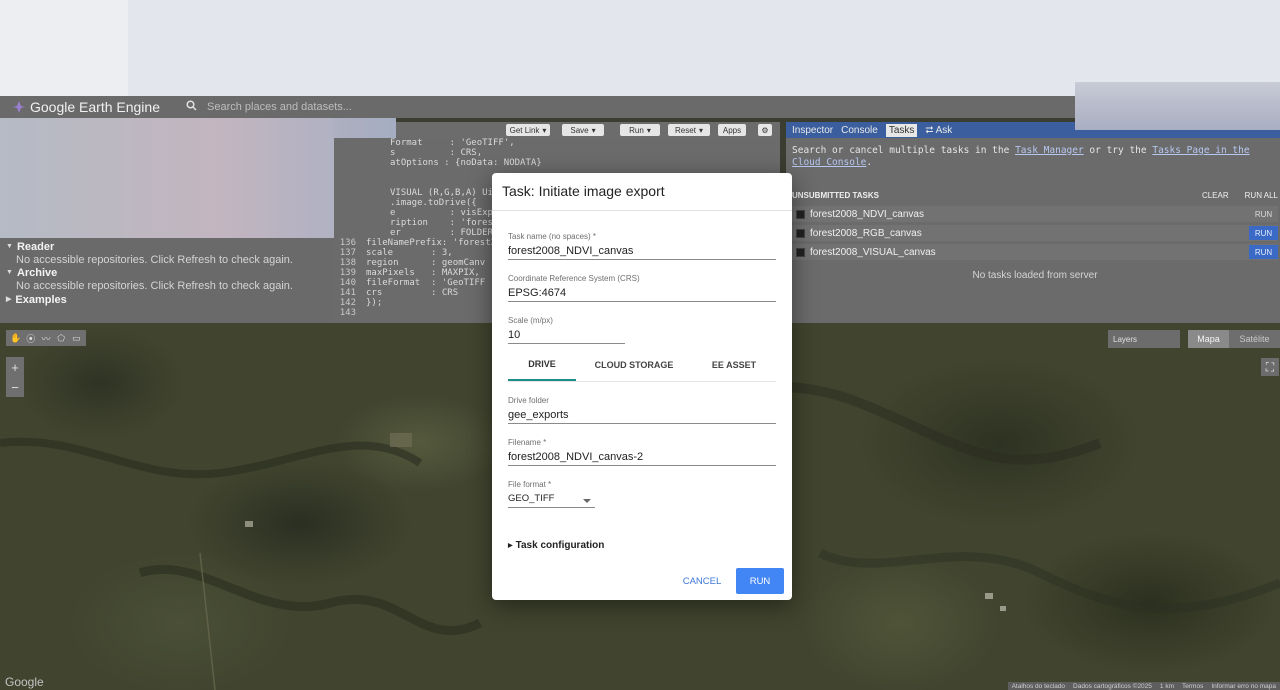 The width and height of the screenshot is (1280, 690). I want to click on polyline-icon: 〰, so click(45, 338).